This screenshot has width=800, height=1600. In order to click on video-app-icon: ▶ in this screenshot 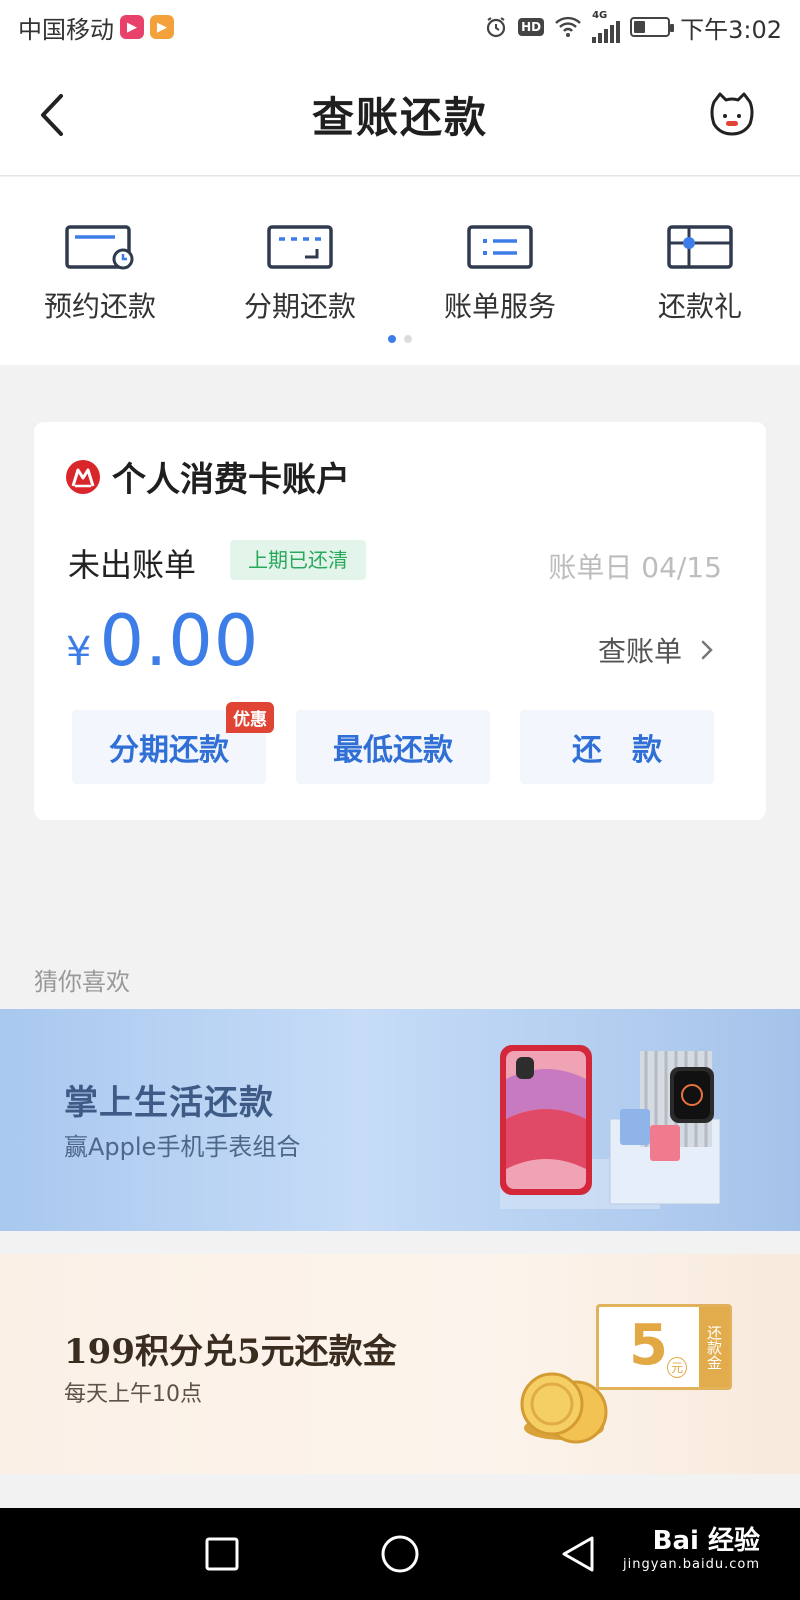, I will do `click(132, 27)`.